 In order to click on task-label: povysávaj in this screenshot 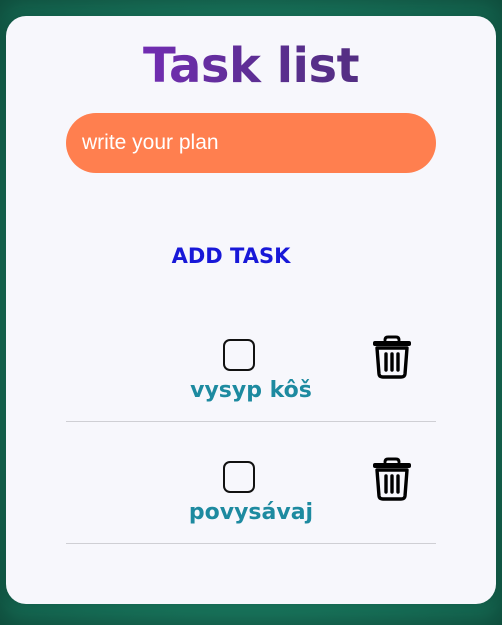, I will do `click(251, 512)`.